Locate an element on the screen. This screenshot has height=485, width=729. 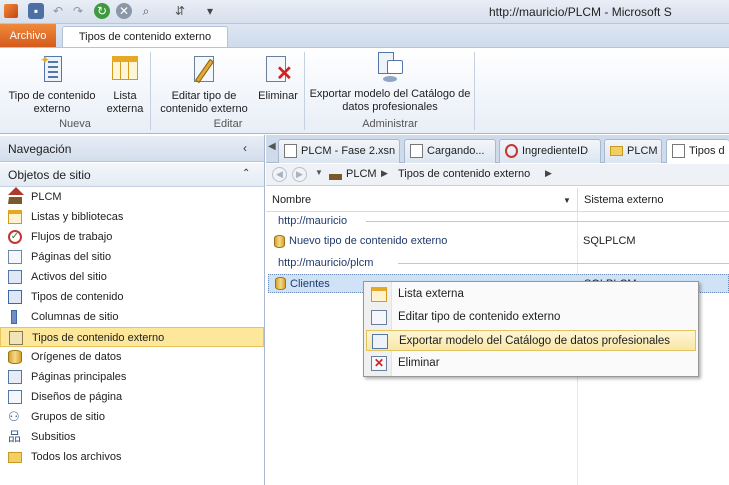
external-list-button: Lista externa is located at coordinates (125, 85).